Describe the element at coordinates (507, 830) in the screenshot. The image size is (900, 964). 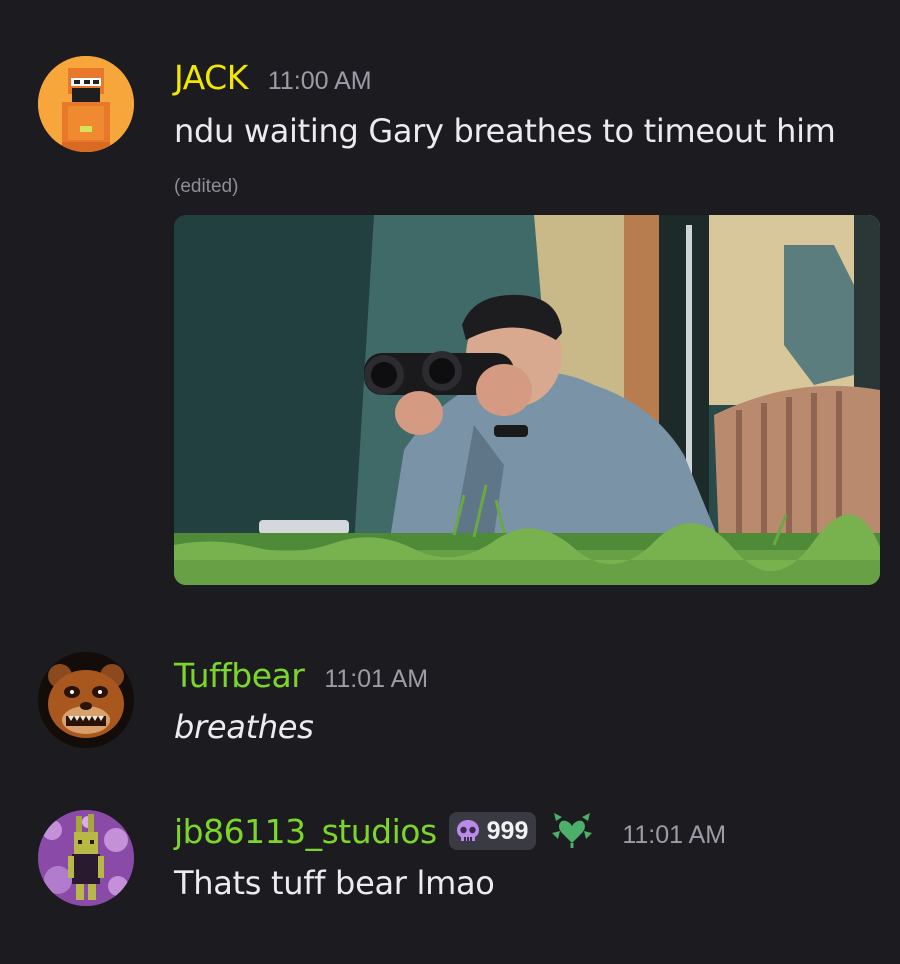
I see `badge-count: 999` at that location.